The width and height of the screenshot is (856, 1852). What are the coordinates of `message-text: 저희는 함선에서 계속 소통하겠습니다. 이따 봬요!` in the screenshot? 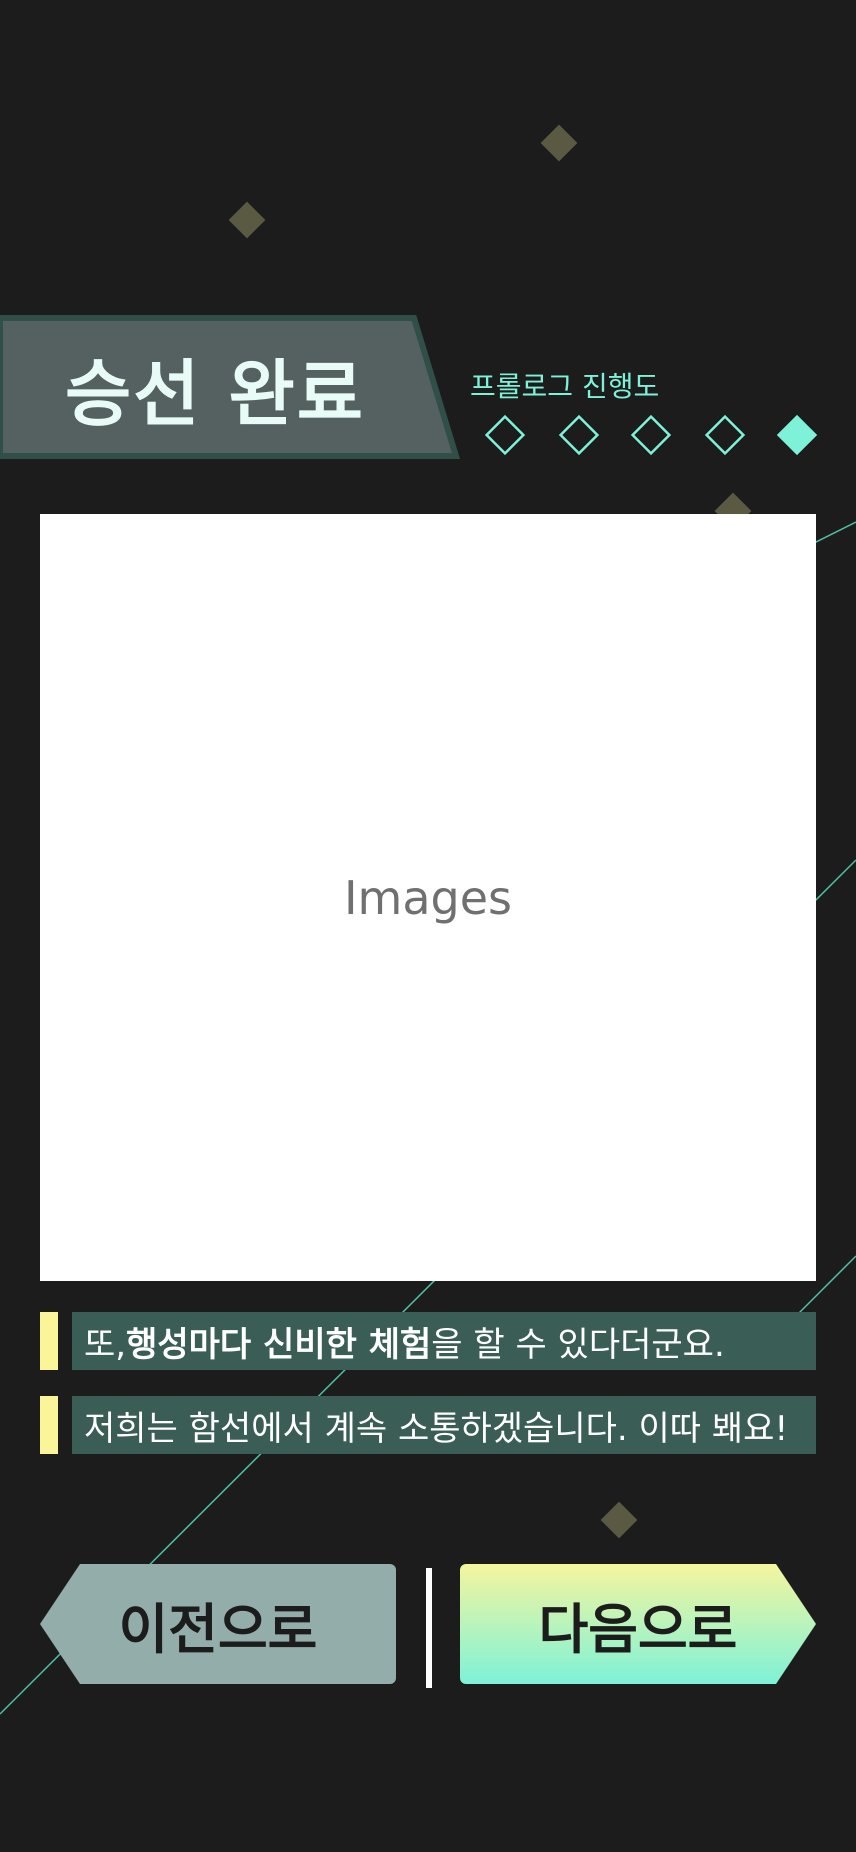 It's located at (436, 1428).